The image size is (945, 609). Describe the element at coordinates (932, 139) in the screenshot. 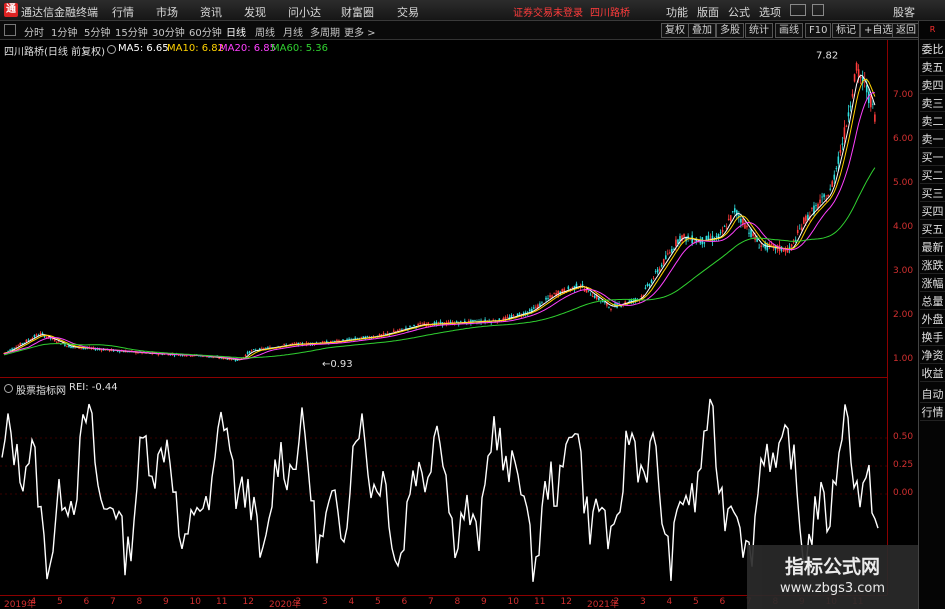

I see `side-item: 卖一` at that location.